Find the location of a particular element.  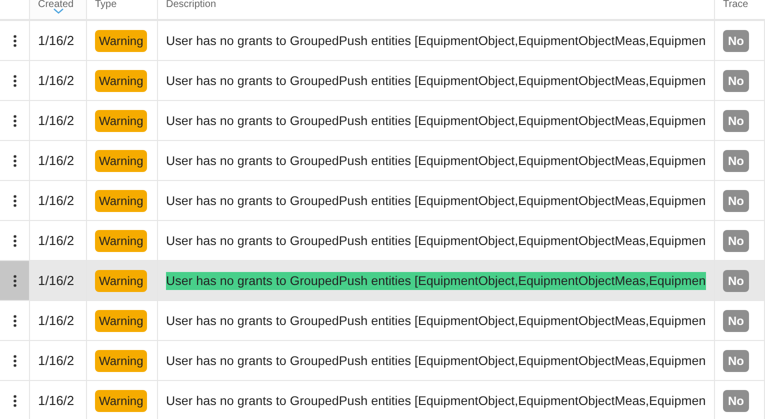

column-header: Trace is located at coordinates (735, 5).